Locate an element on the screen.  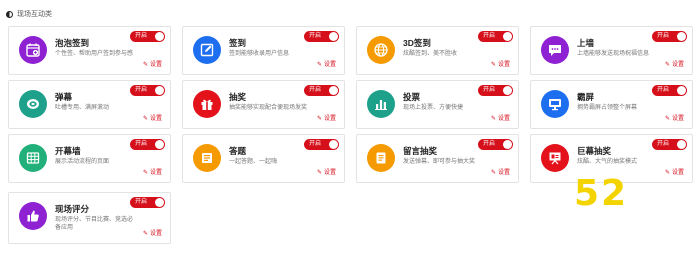
page-header: 现场互动类 is located at coordinates (29, 14).